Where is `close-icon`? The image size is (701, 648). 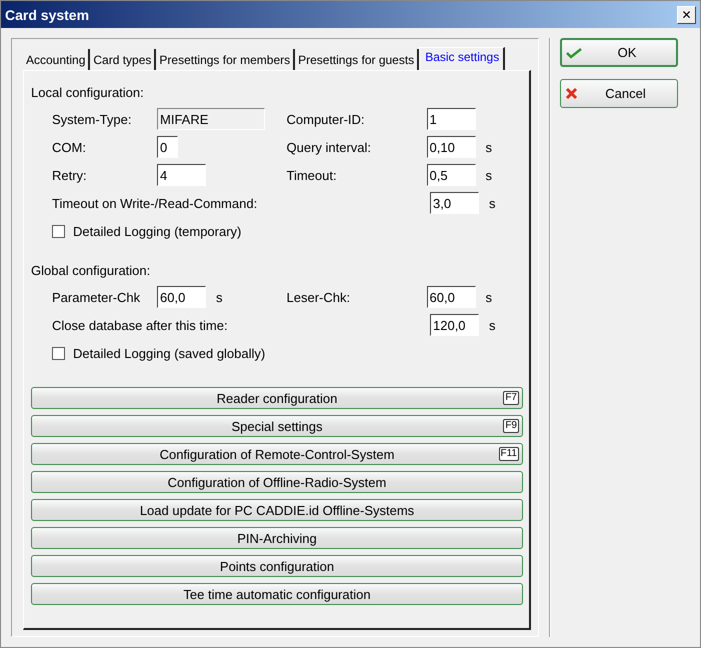 close-icon is located at coordinates (571, 93).